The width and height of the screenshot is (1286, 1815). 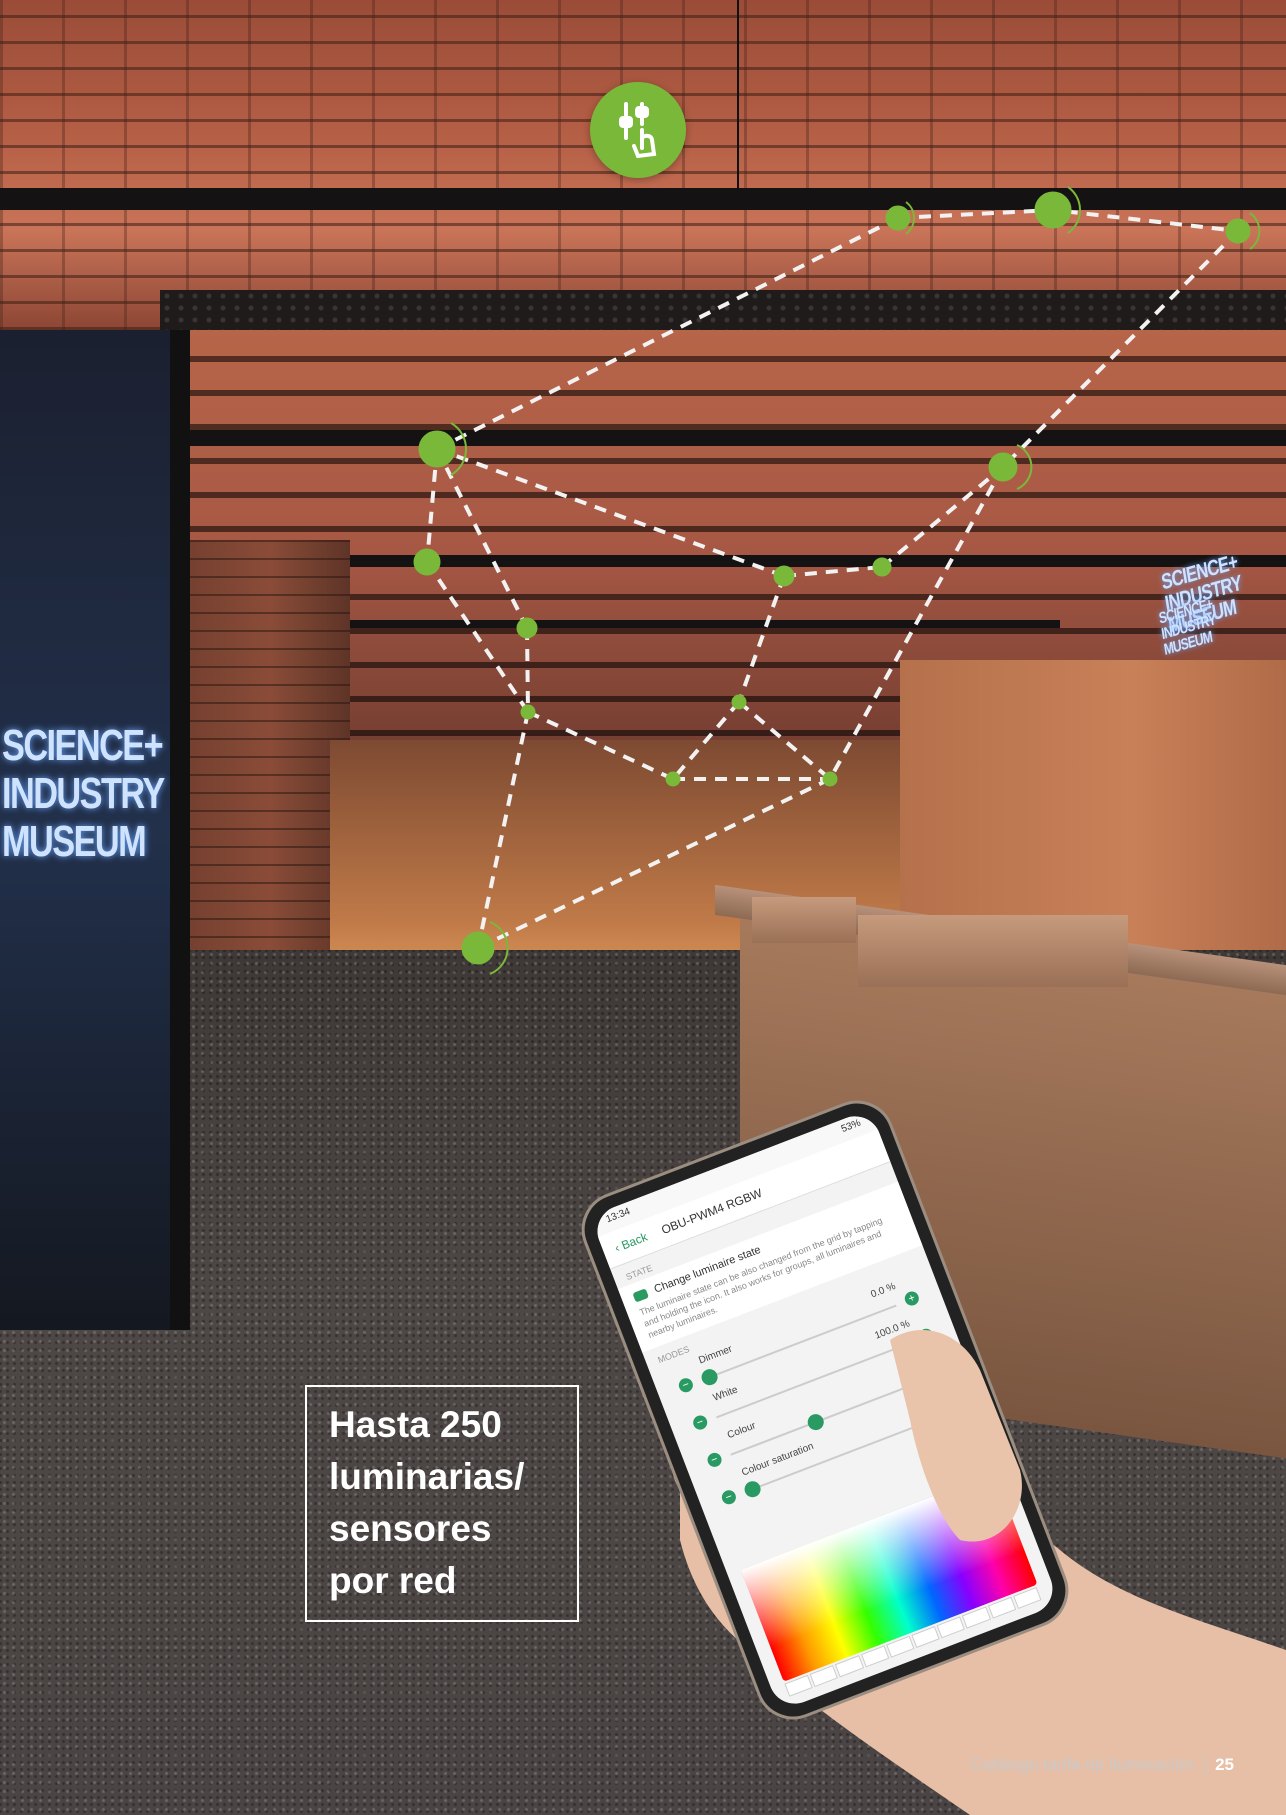 I want to click on footer-divider, so click(x=1205, y=1765).